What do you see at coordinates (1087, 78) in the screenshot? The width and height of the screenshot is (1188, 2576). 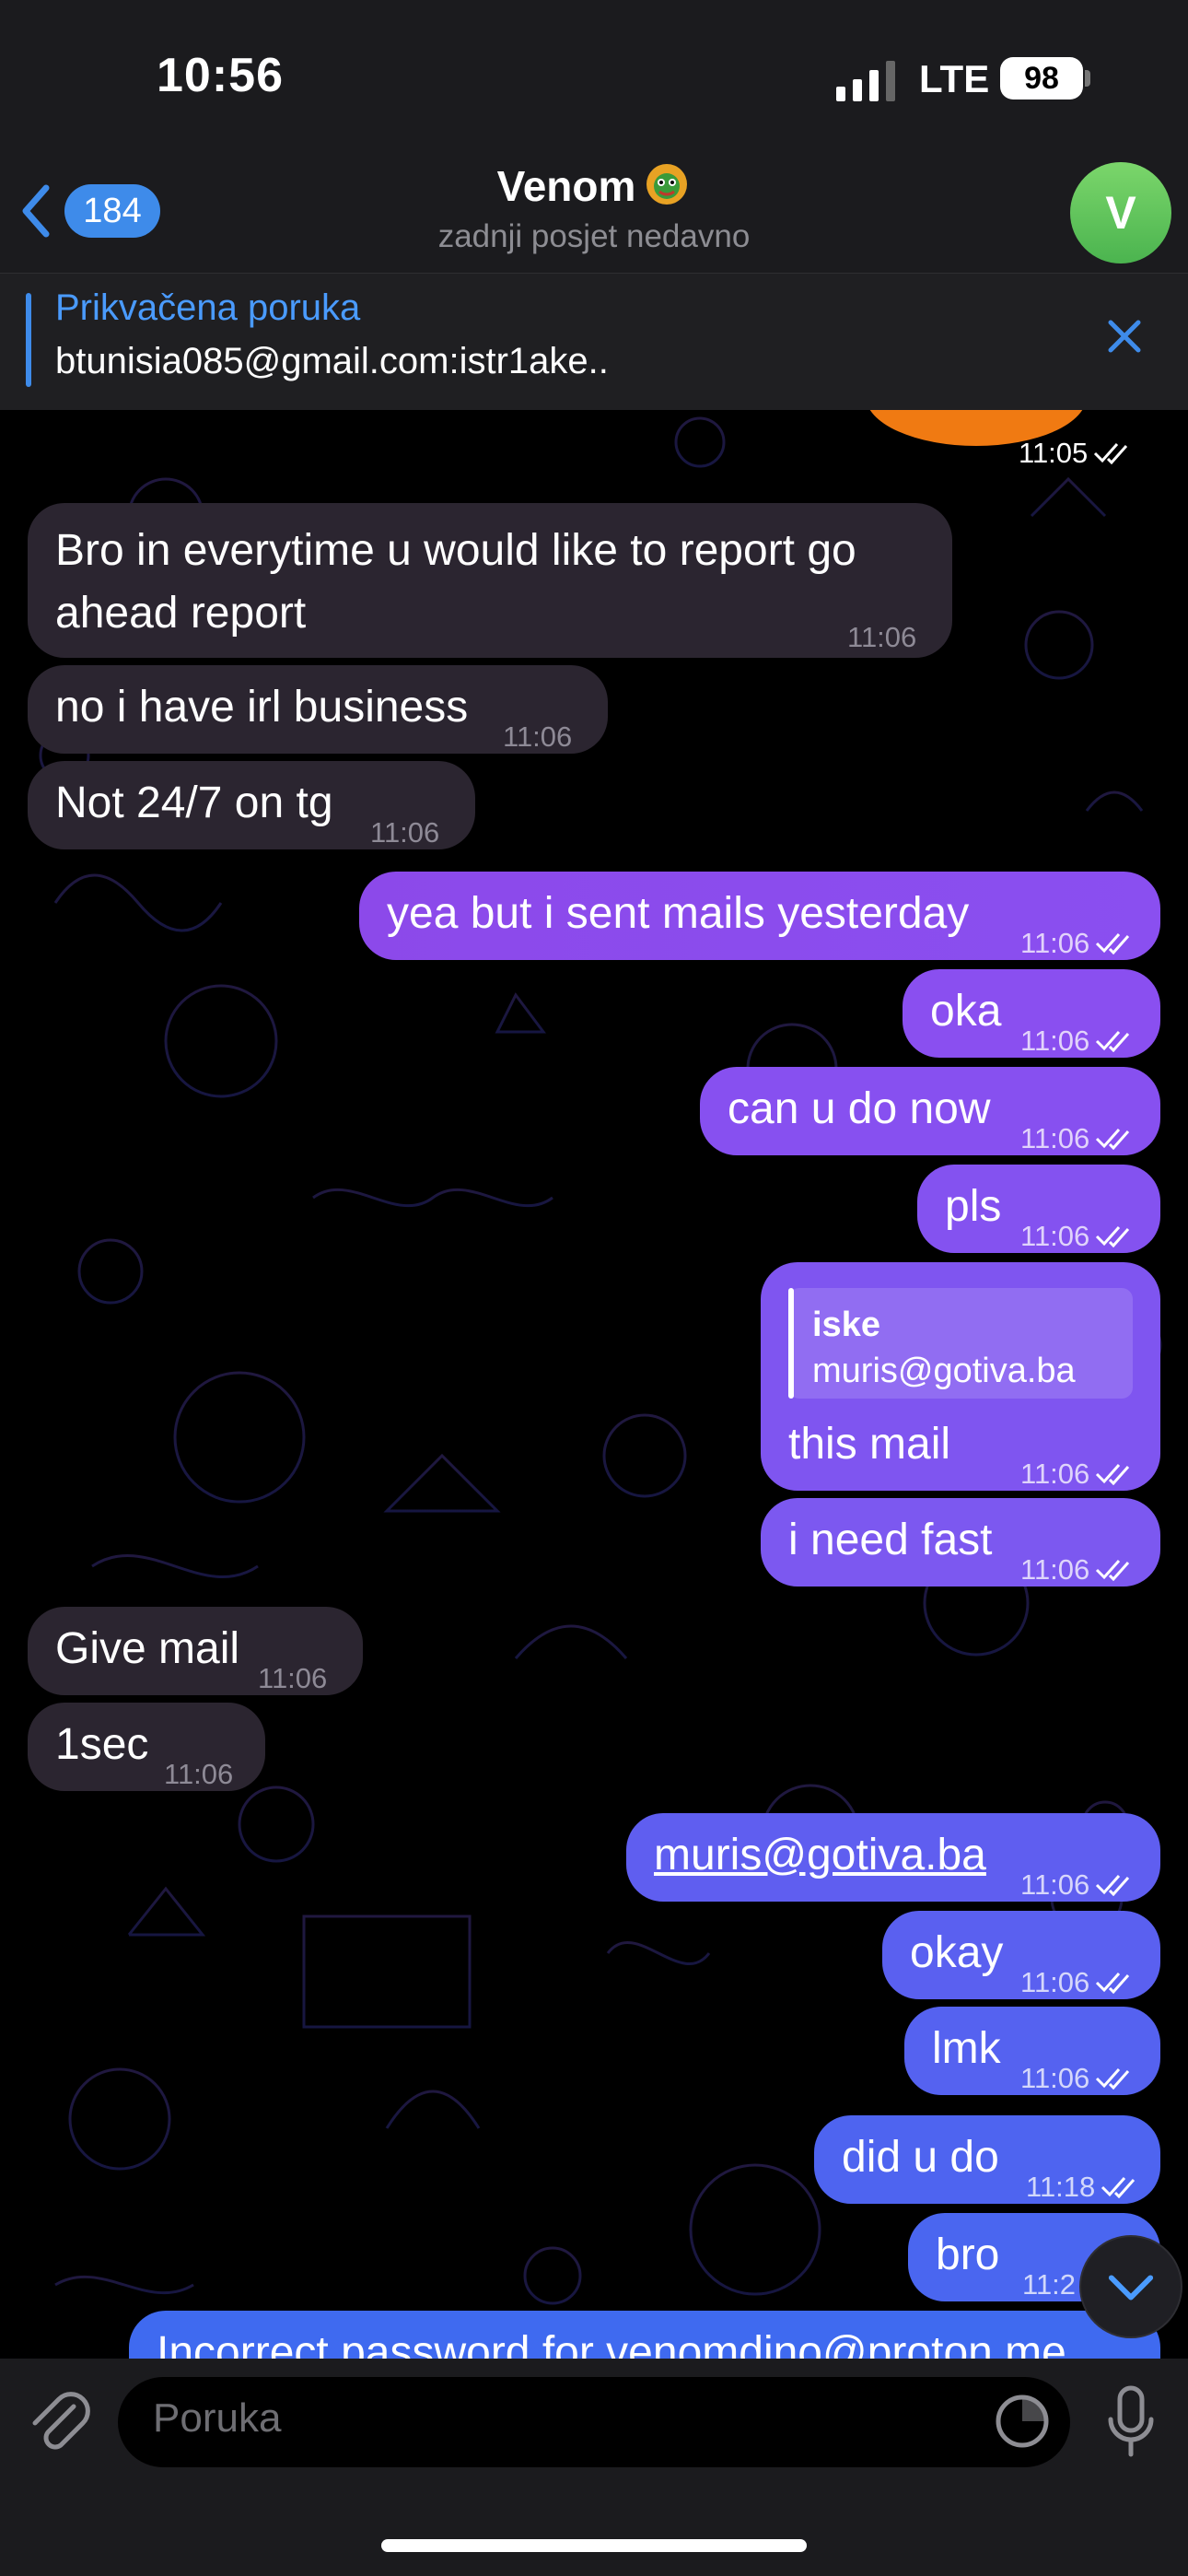 I see `battery-tip` at bounding box center [1087, 78].